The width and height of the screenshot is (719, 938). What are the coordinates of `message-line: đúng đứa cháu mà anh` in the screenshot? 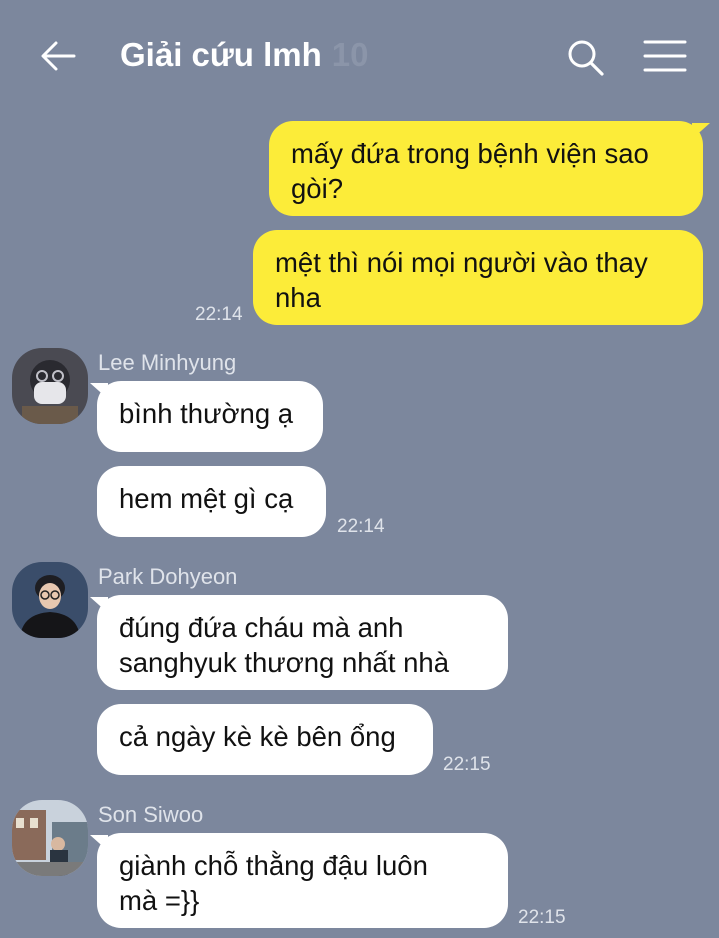 It's located at (261, 627).